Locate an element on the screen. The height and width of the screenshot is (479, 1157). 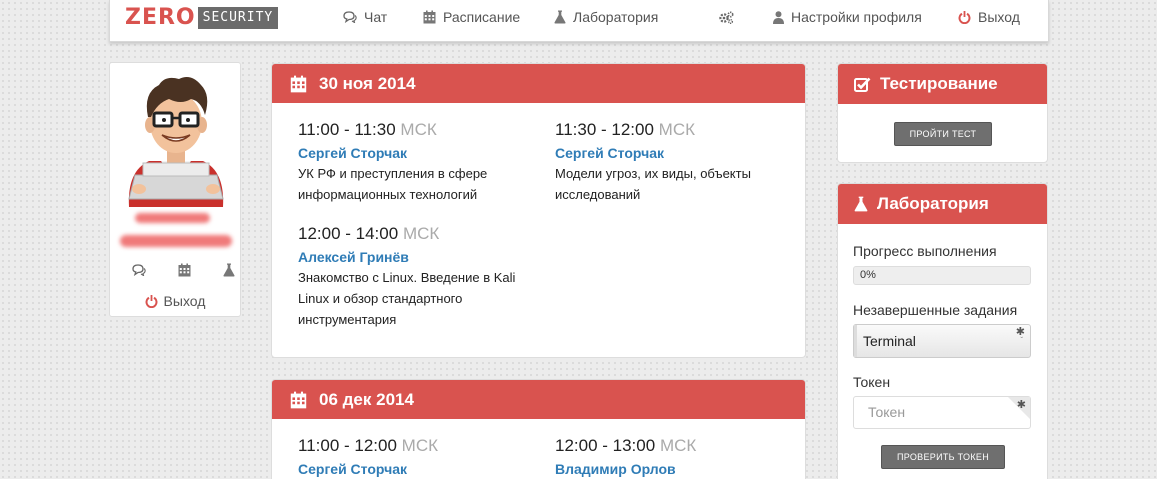
slot-speaker-link: Алексей Гринёв is located at coordinates (410, 257).